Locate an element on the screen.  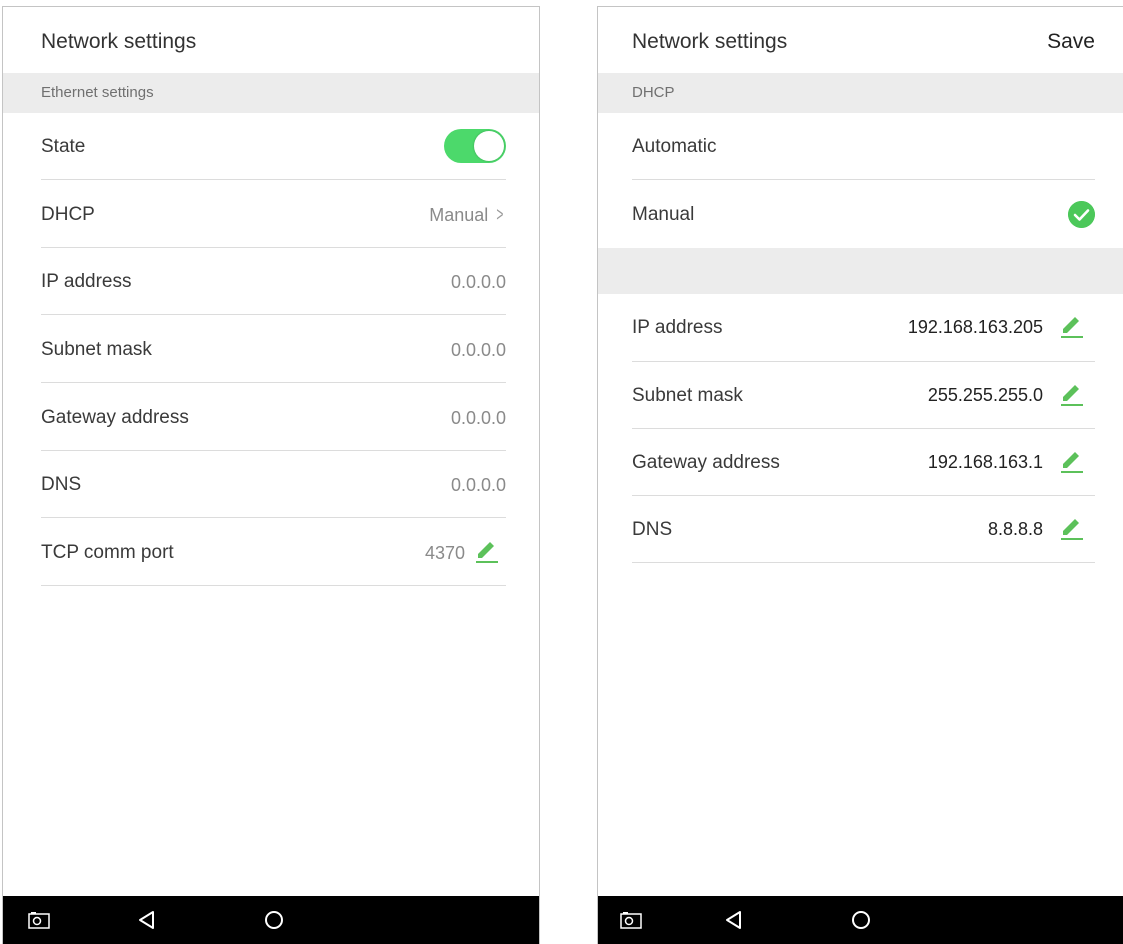
state-toggle is located at coordinates (475, 146).